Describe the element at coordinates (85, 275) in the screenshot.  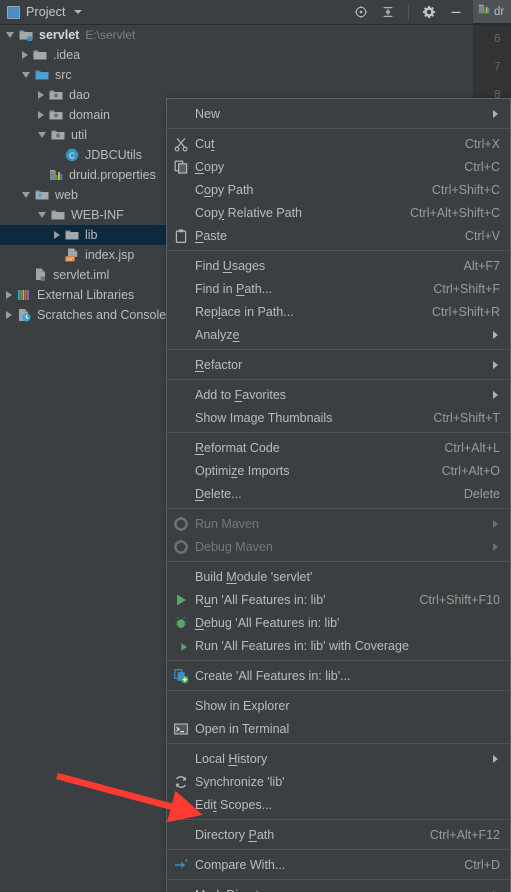
I see `tree-row: servlet.iml` at that location.